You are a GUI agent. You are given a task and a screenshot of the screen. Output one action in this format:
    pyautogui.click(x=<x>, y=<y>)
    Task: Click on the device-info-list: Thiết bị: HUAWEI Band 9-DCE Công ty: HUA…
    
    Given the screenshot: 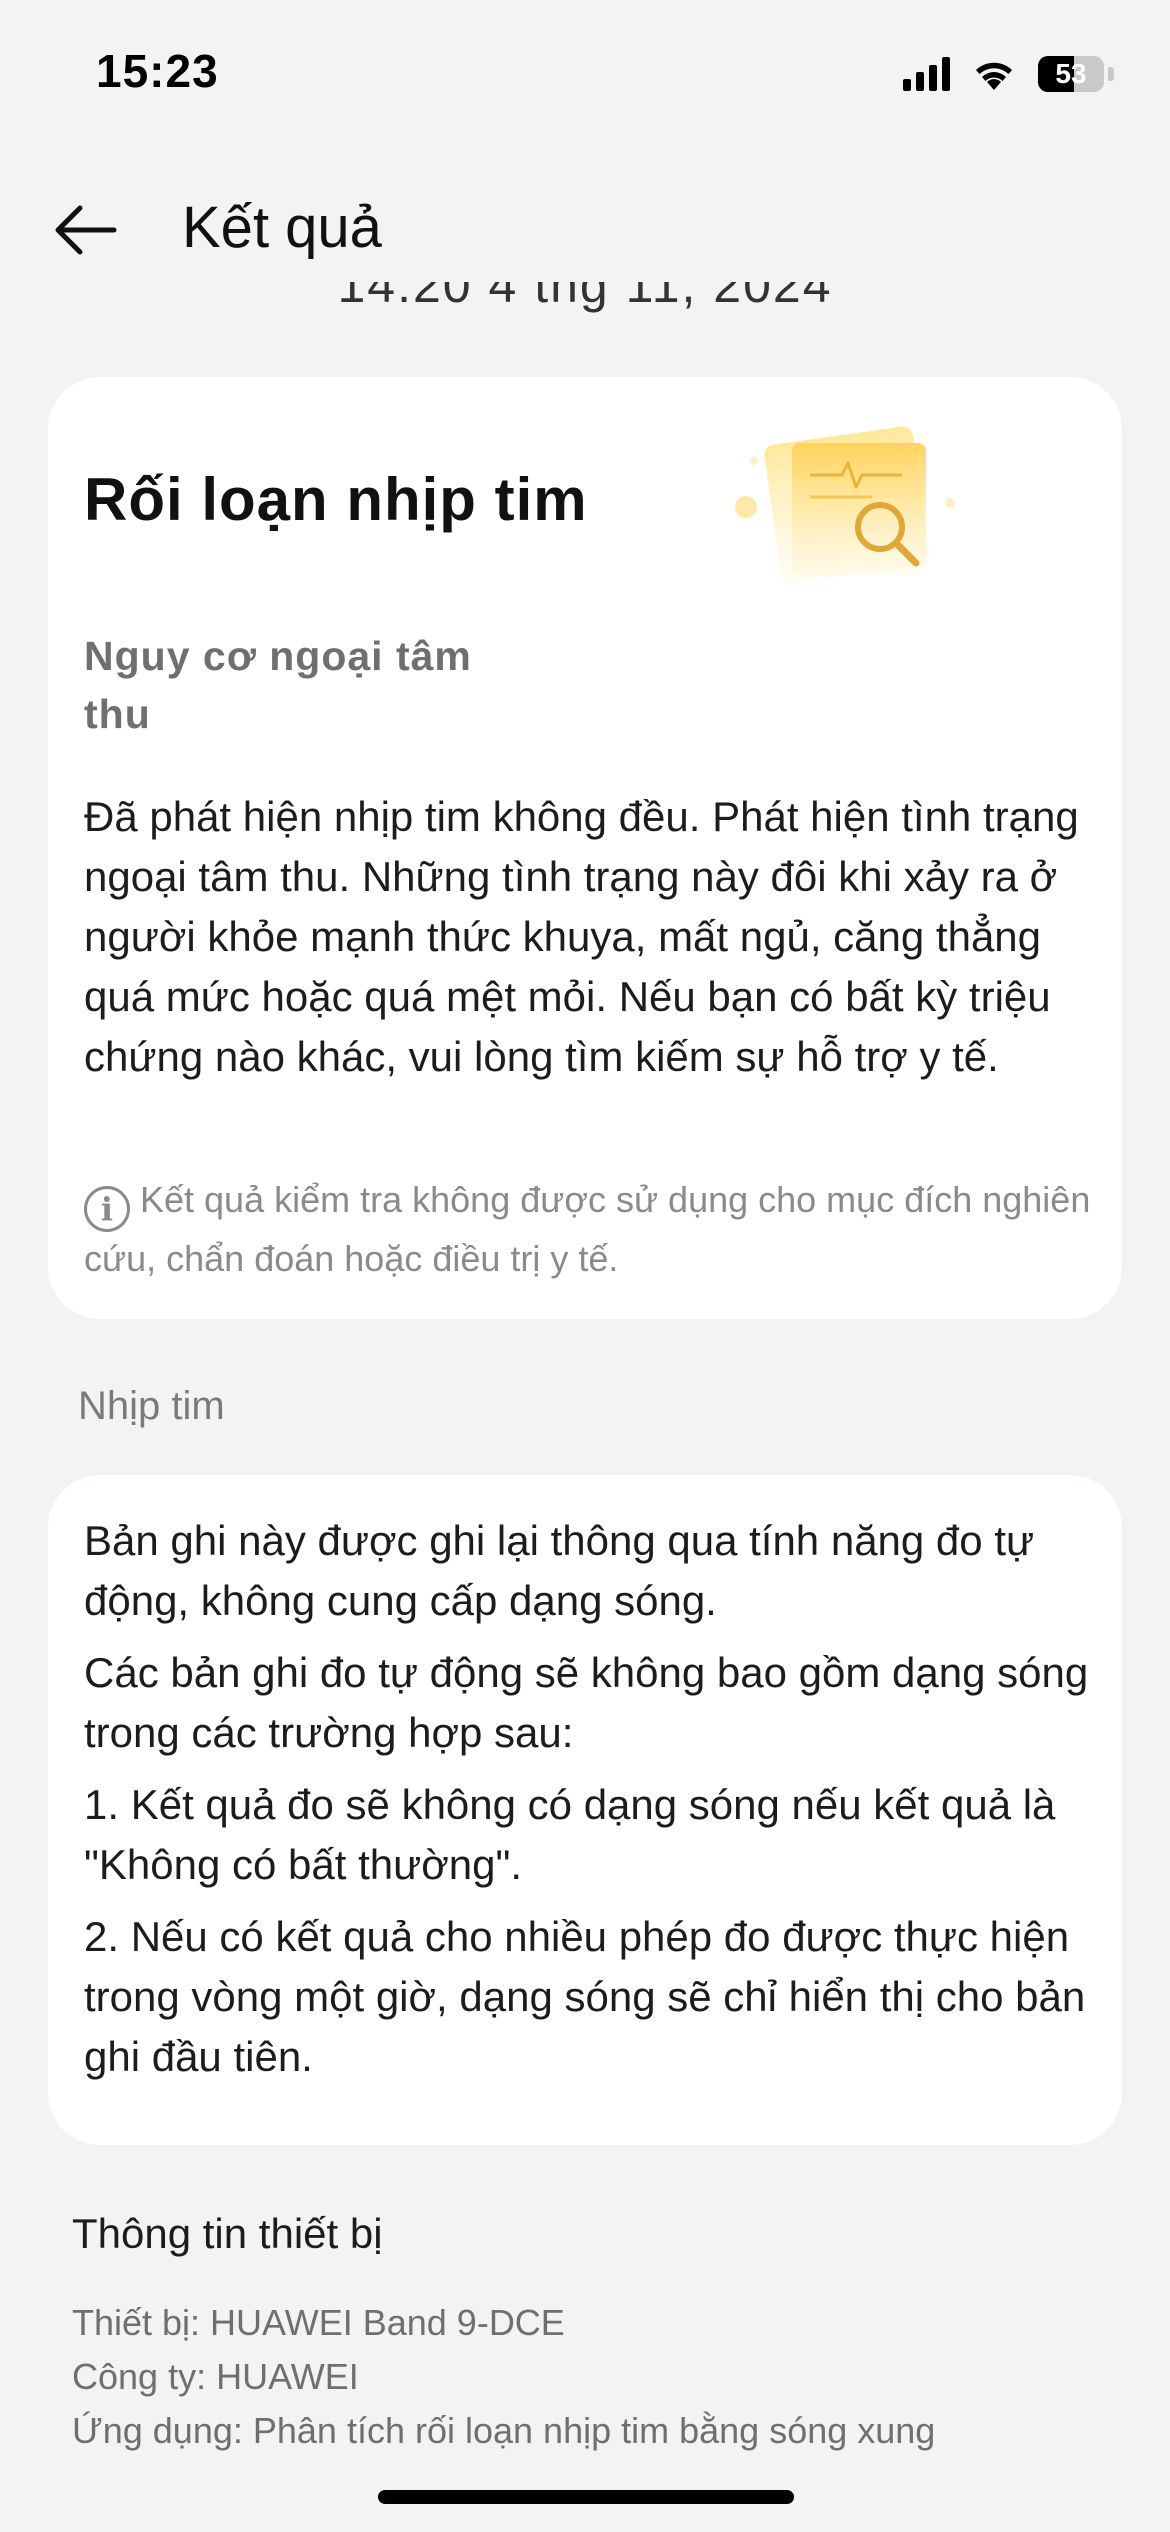 What is the action you would take?
    pyautogui.click(x=503, y=2377)
    